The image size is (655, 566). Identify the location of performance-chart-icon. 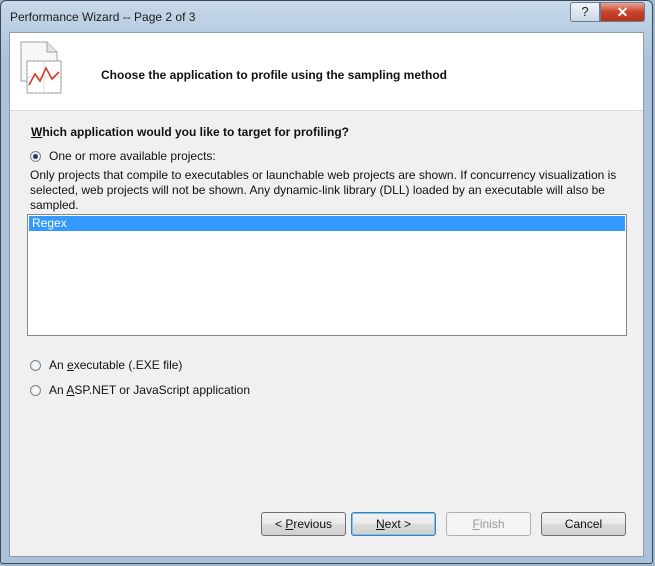
(41, 67).